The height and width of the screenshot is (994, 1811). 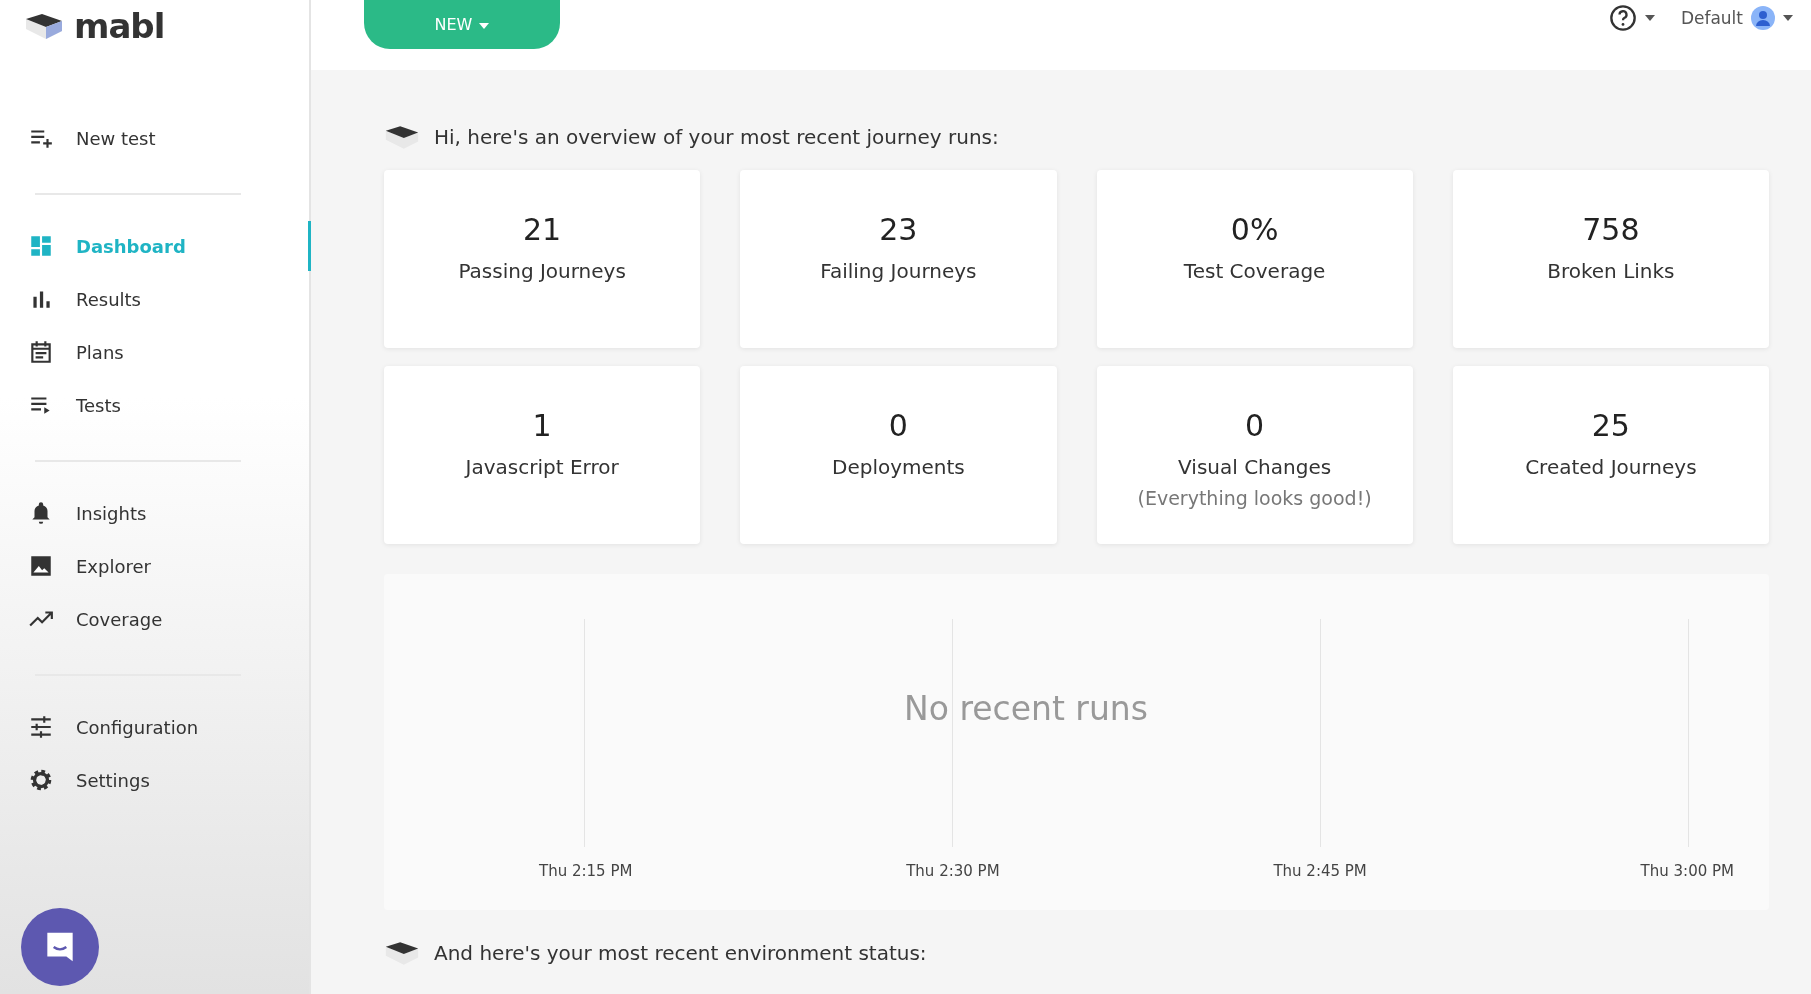 I want to click on stat-card: 758 Broken Links, so click(x=1610, y=259).